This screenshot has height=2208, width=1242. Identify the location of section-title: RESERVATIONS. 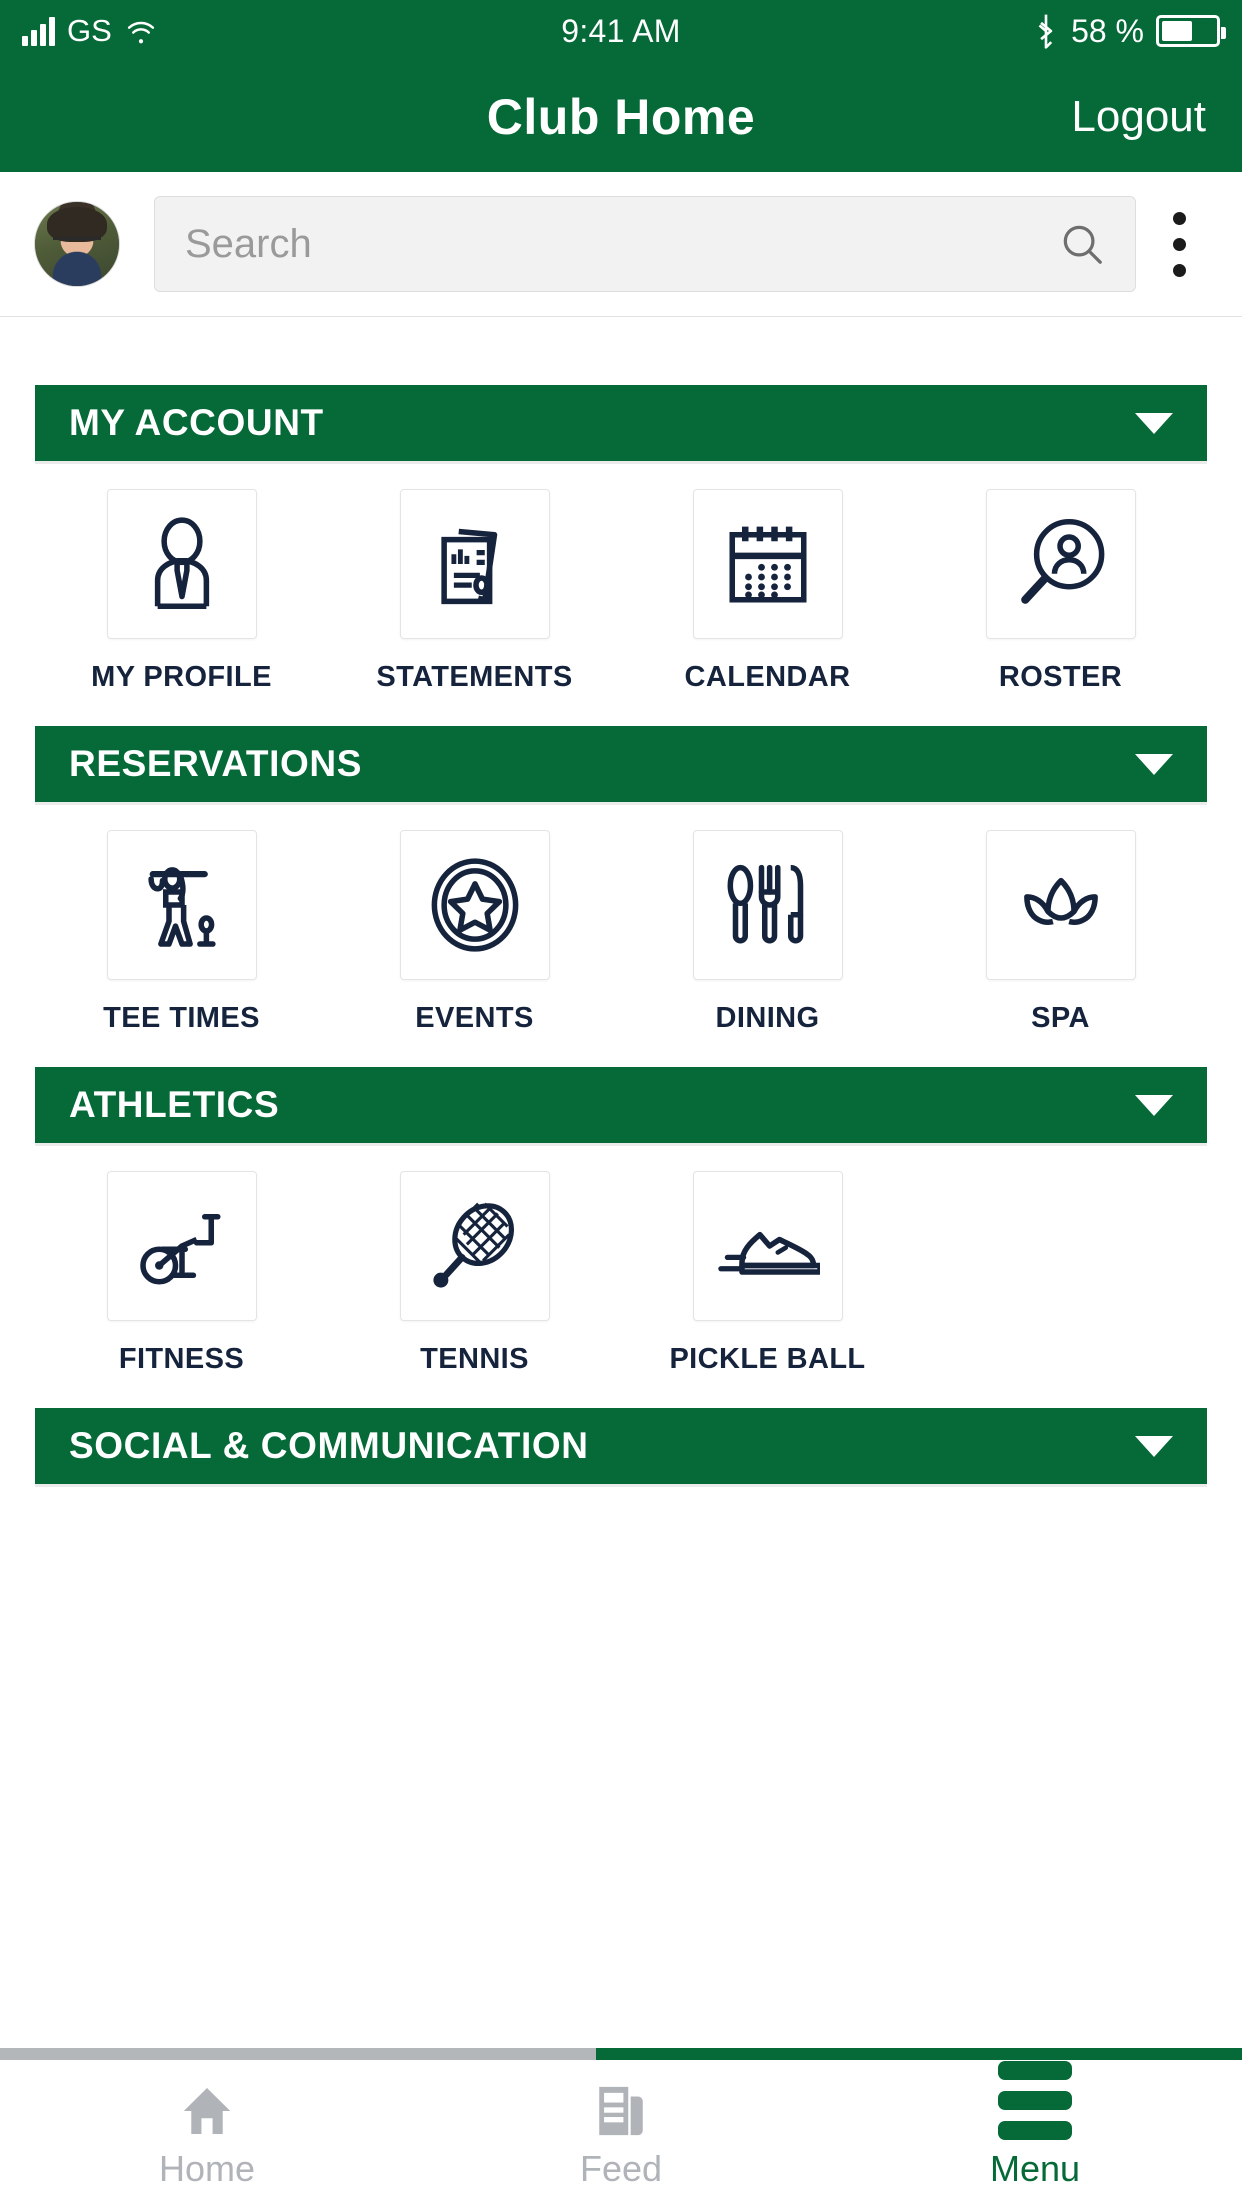
(215, 763).